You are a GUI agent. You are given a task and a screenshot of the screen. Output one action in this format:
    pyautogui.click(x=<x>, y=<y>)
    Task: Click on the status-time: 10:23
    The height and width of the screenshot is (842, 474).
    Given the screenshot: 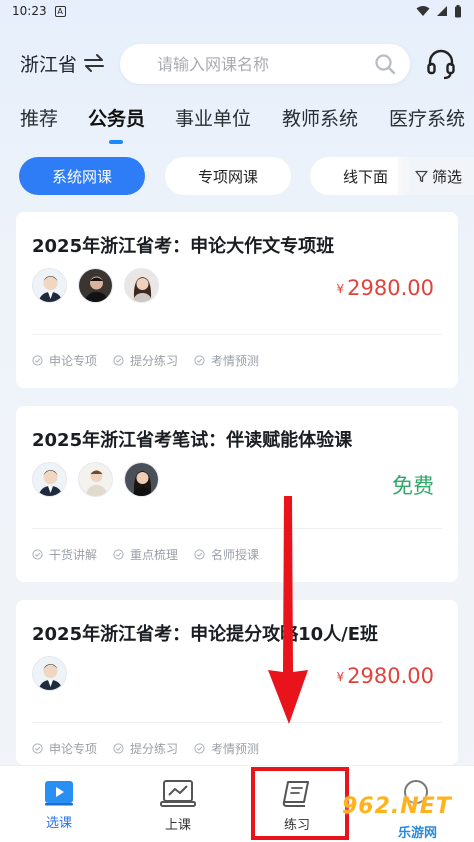 What is the action you would take?
    pyautogui.click(x=29, y=11)
    